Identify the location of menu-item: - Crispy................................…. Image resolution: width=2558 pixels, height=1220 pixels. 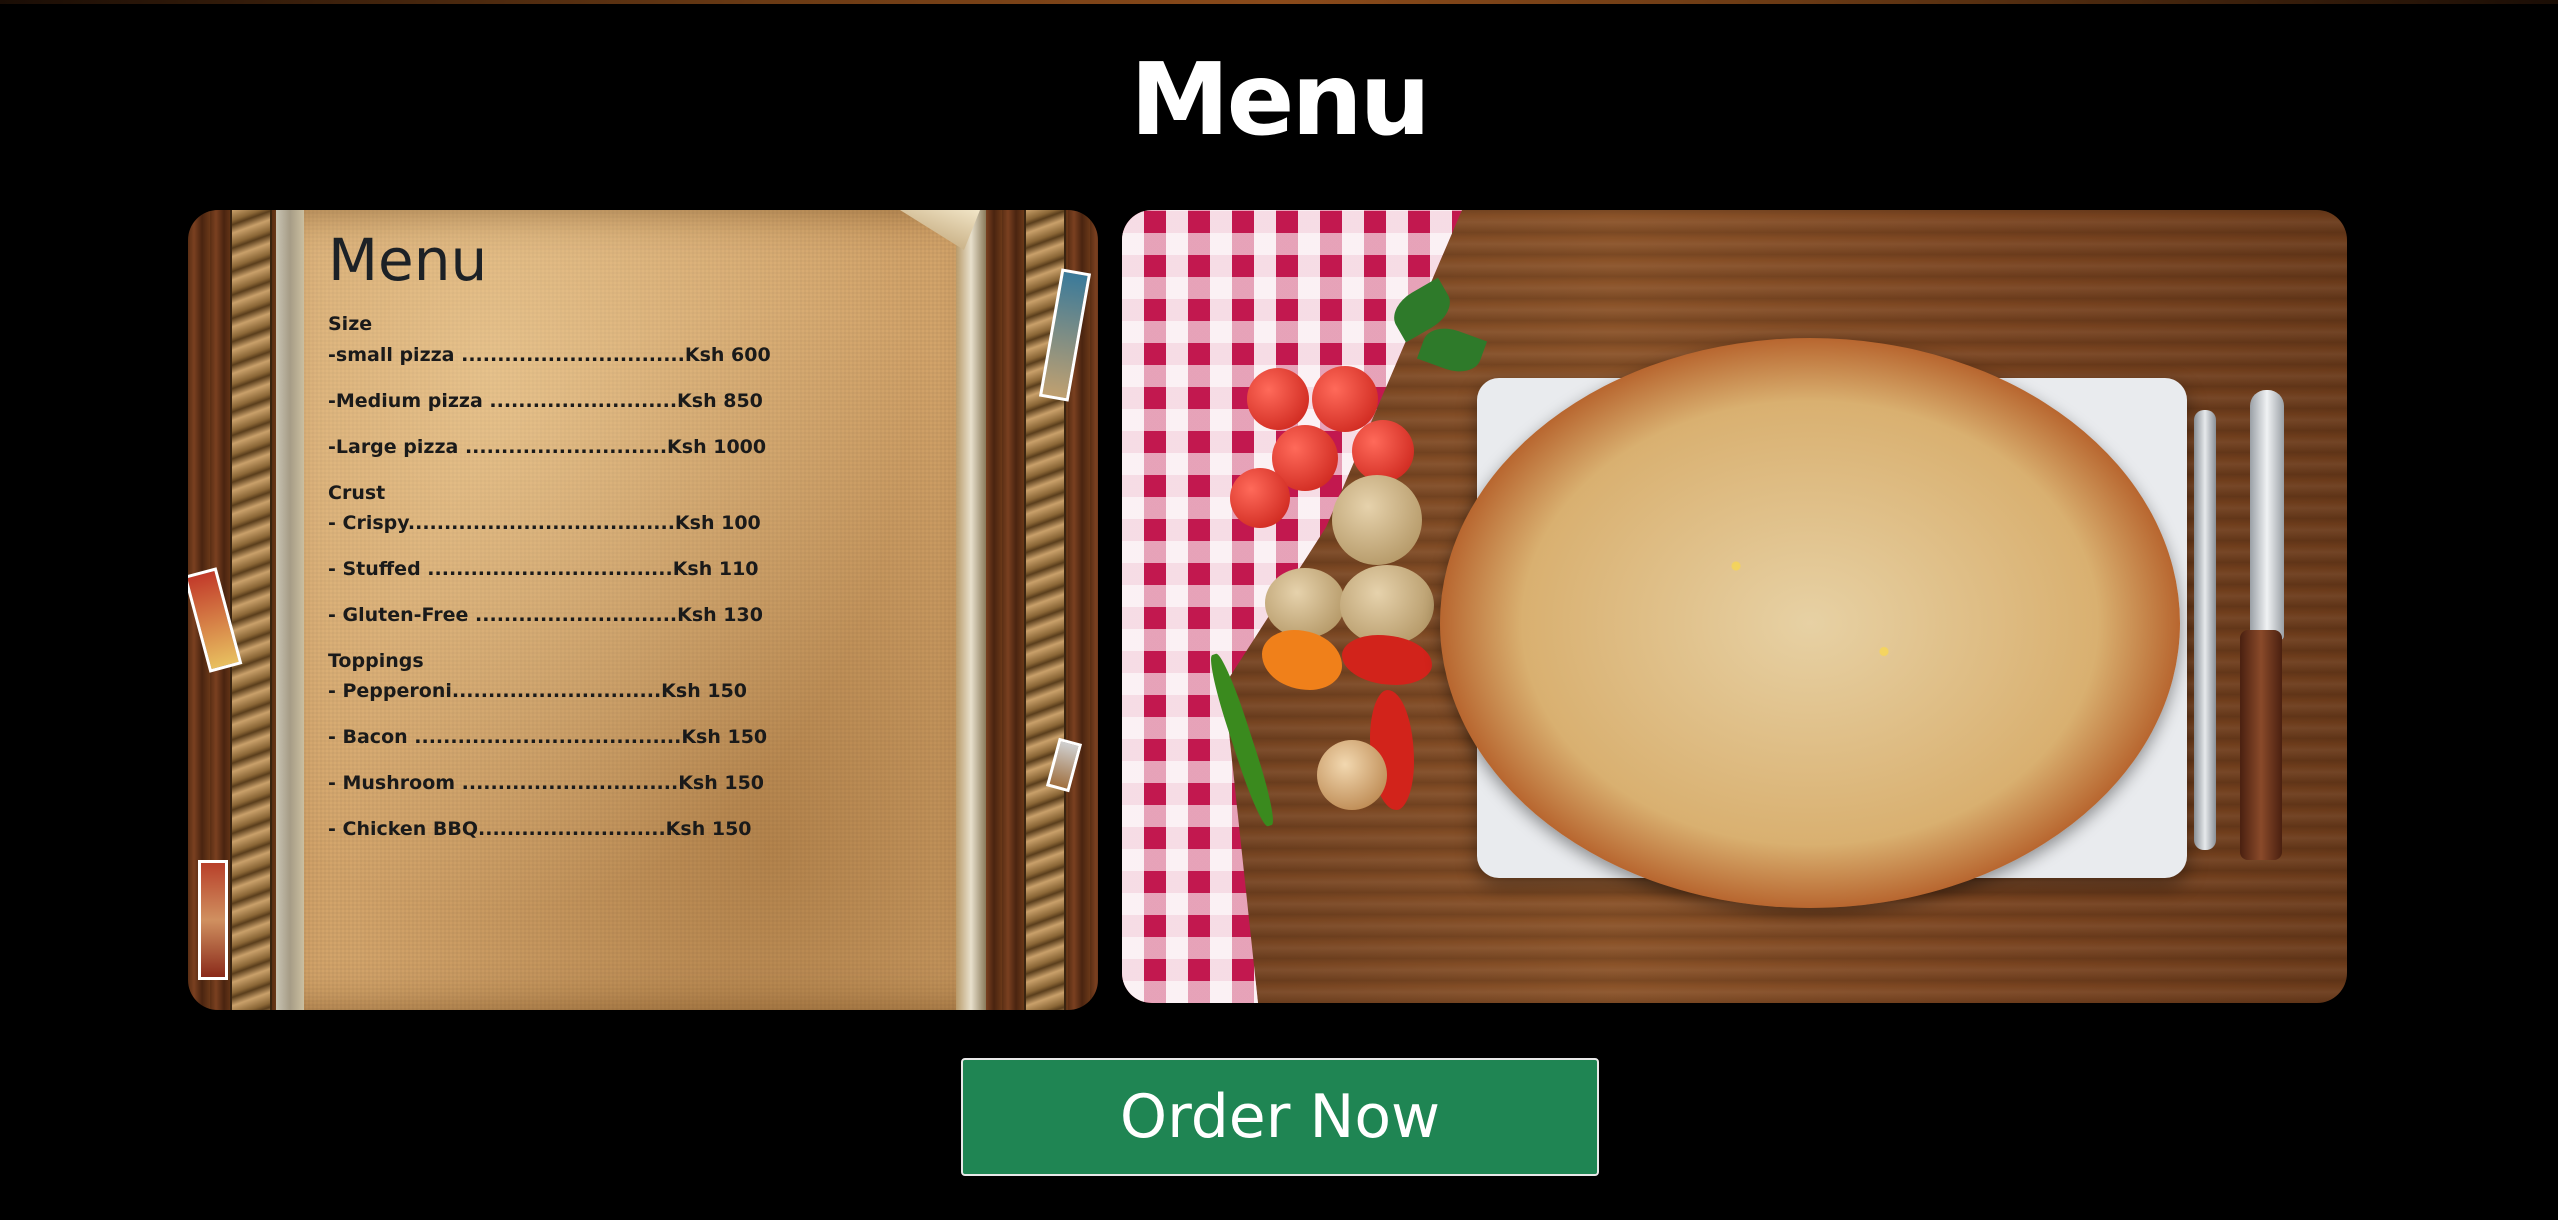
(544, 523).